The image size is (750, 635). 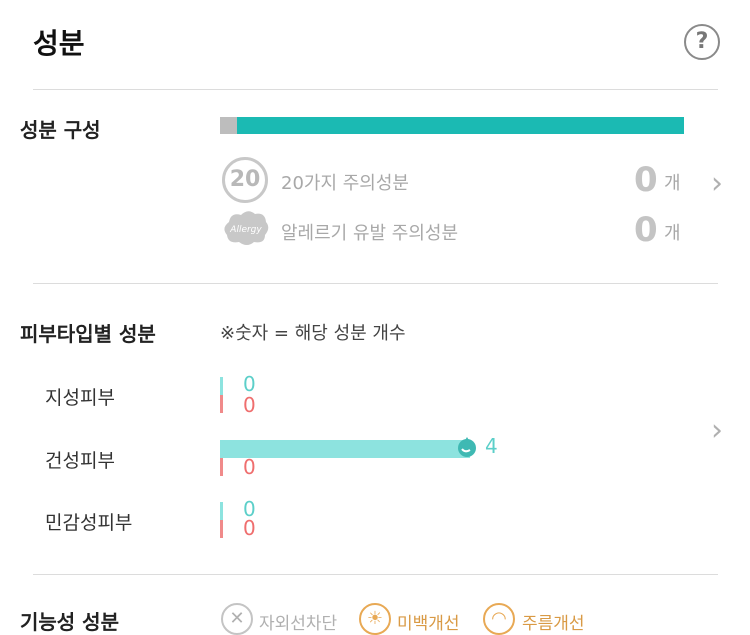 What do you see at coordinates (59, 43) in the screenshot?
I see `page-title: 성분` at bounding box center [59, 43].